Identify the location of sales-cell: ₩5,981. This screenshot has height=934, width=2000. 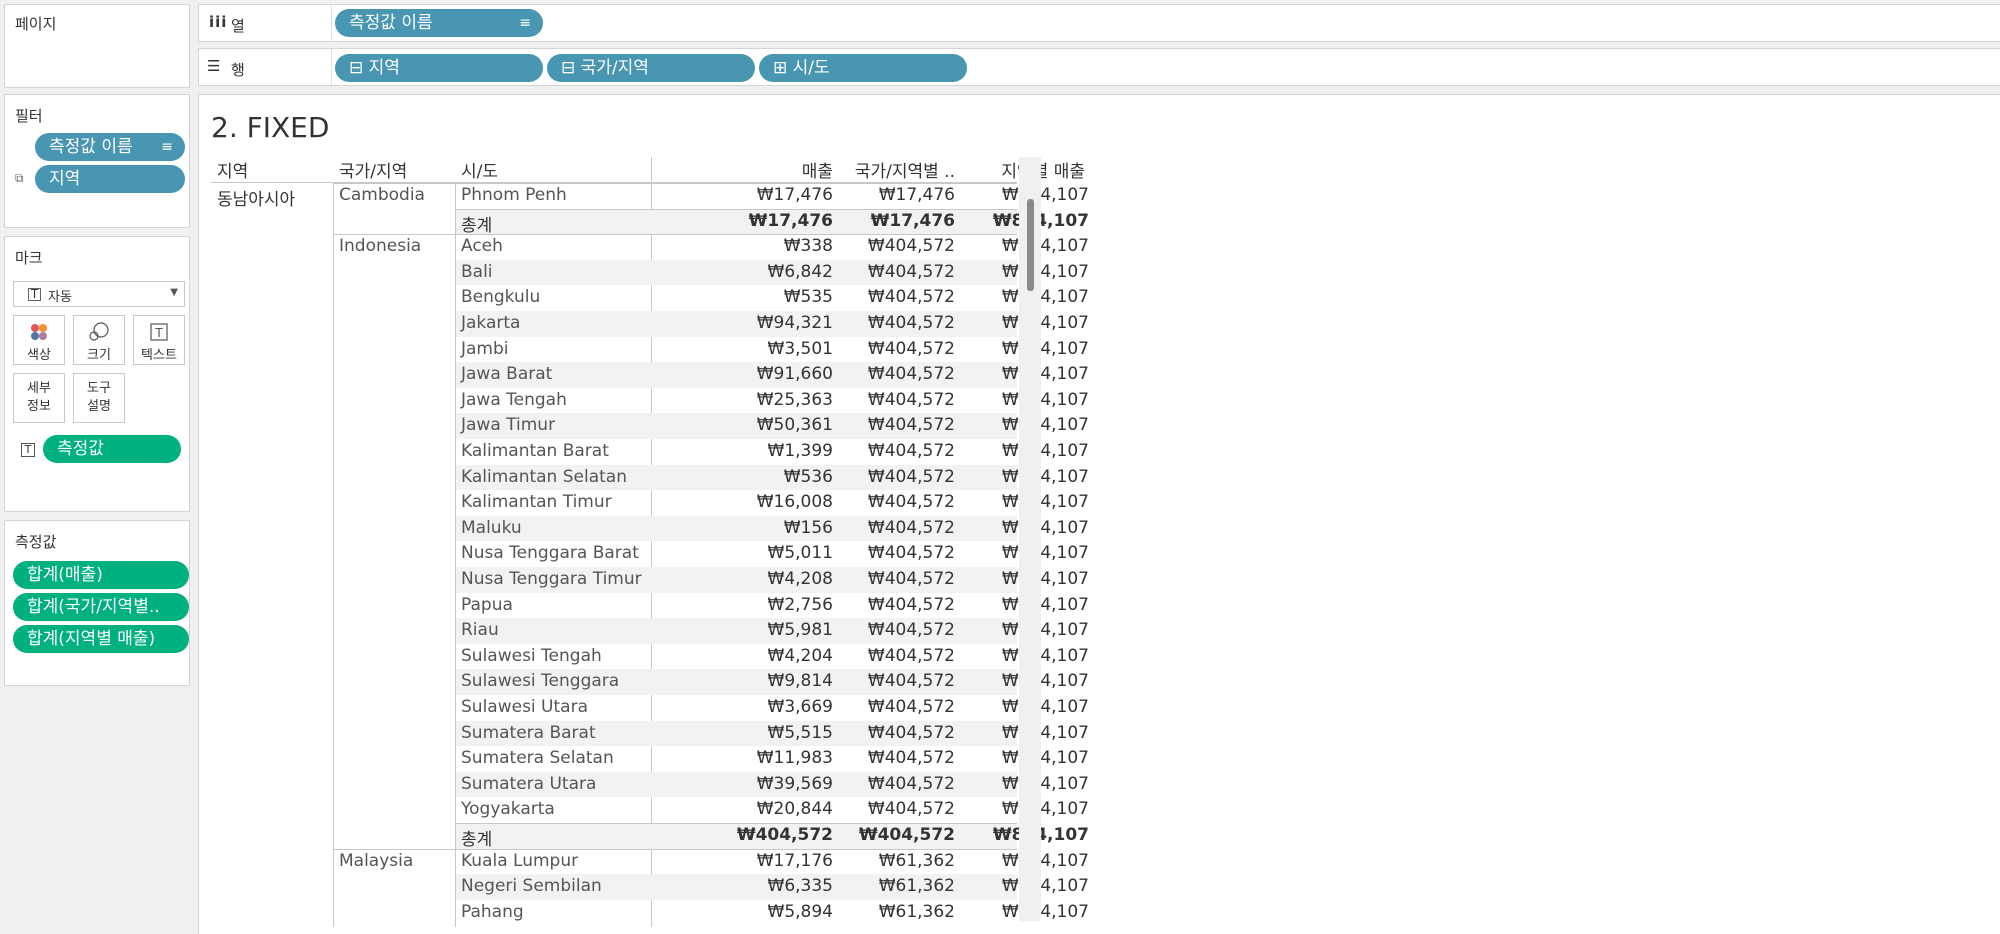
(800, 630).